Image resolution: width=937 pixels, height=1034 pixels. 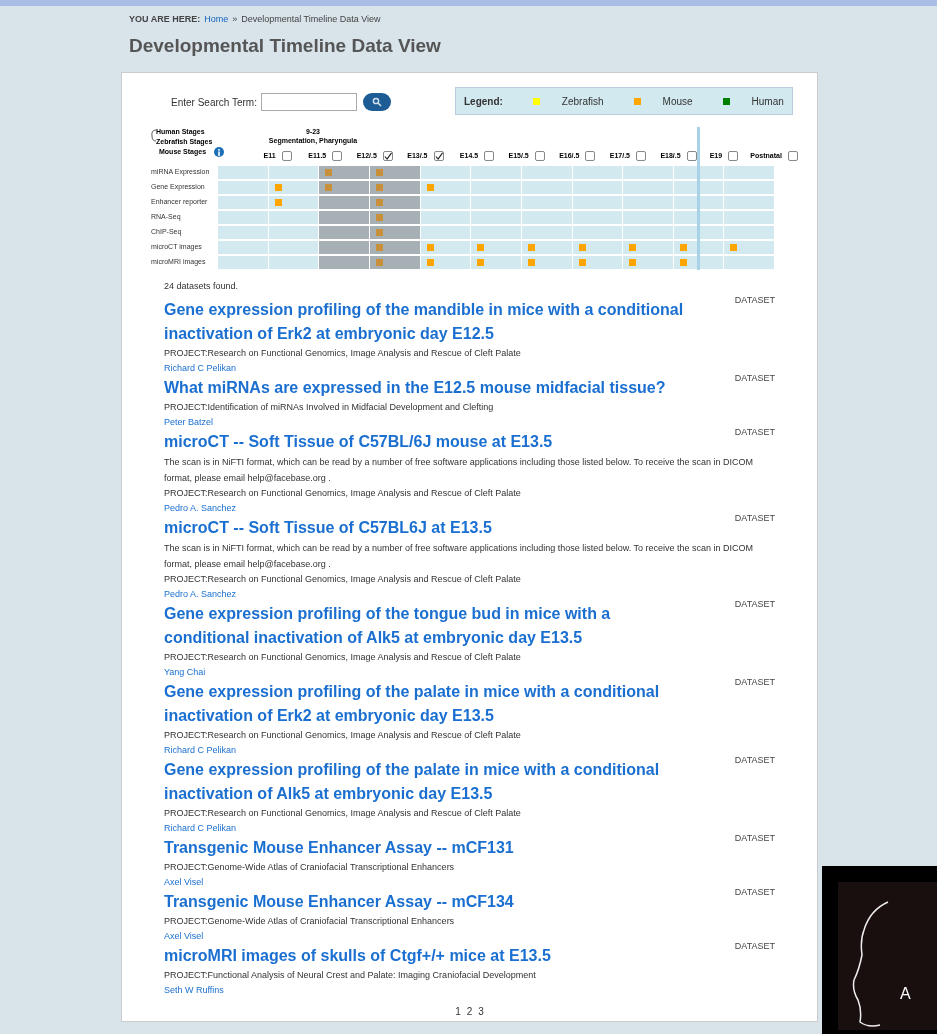 I want to click on author-link: Peter Batzel, so click(x=424, y=421).